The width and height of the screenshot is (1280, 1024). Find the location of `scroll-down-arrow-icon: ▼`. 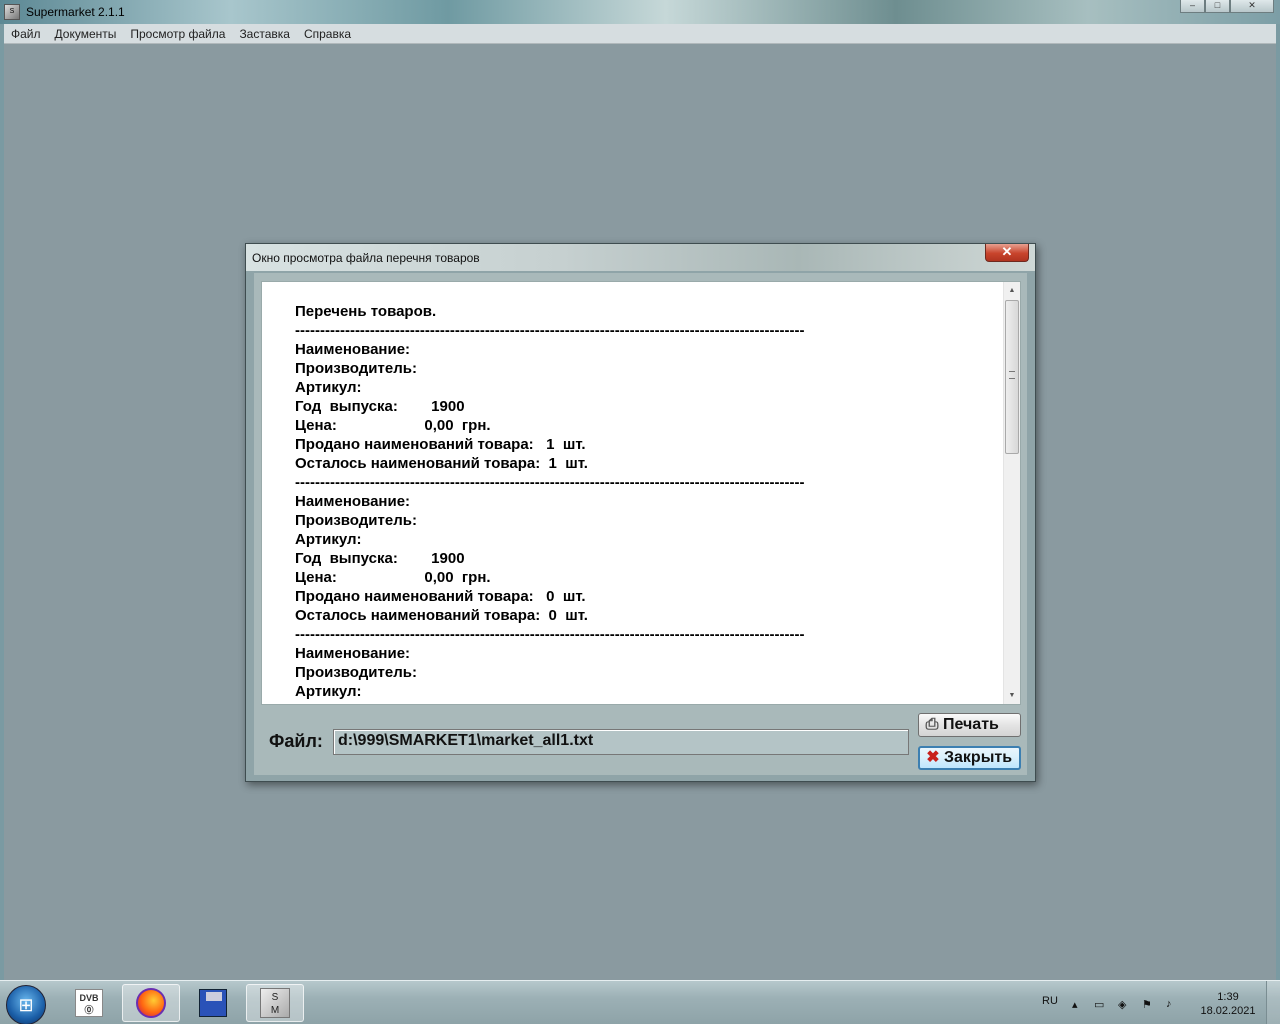

scroll-down-arrow-icon: ▼ is located at coordinates (1012, 695).